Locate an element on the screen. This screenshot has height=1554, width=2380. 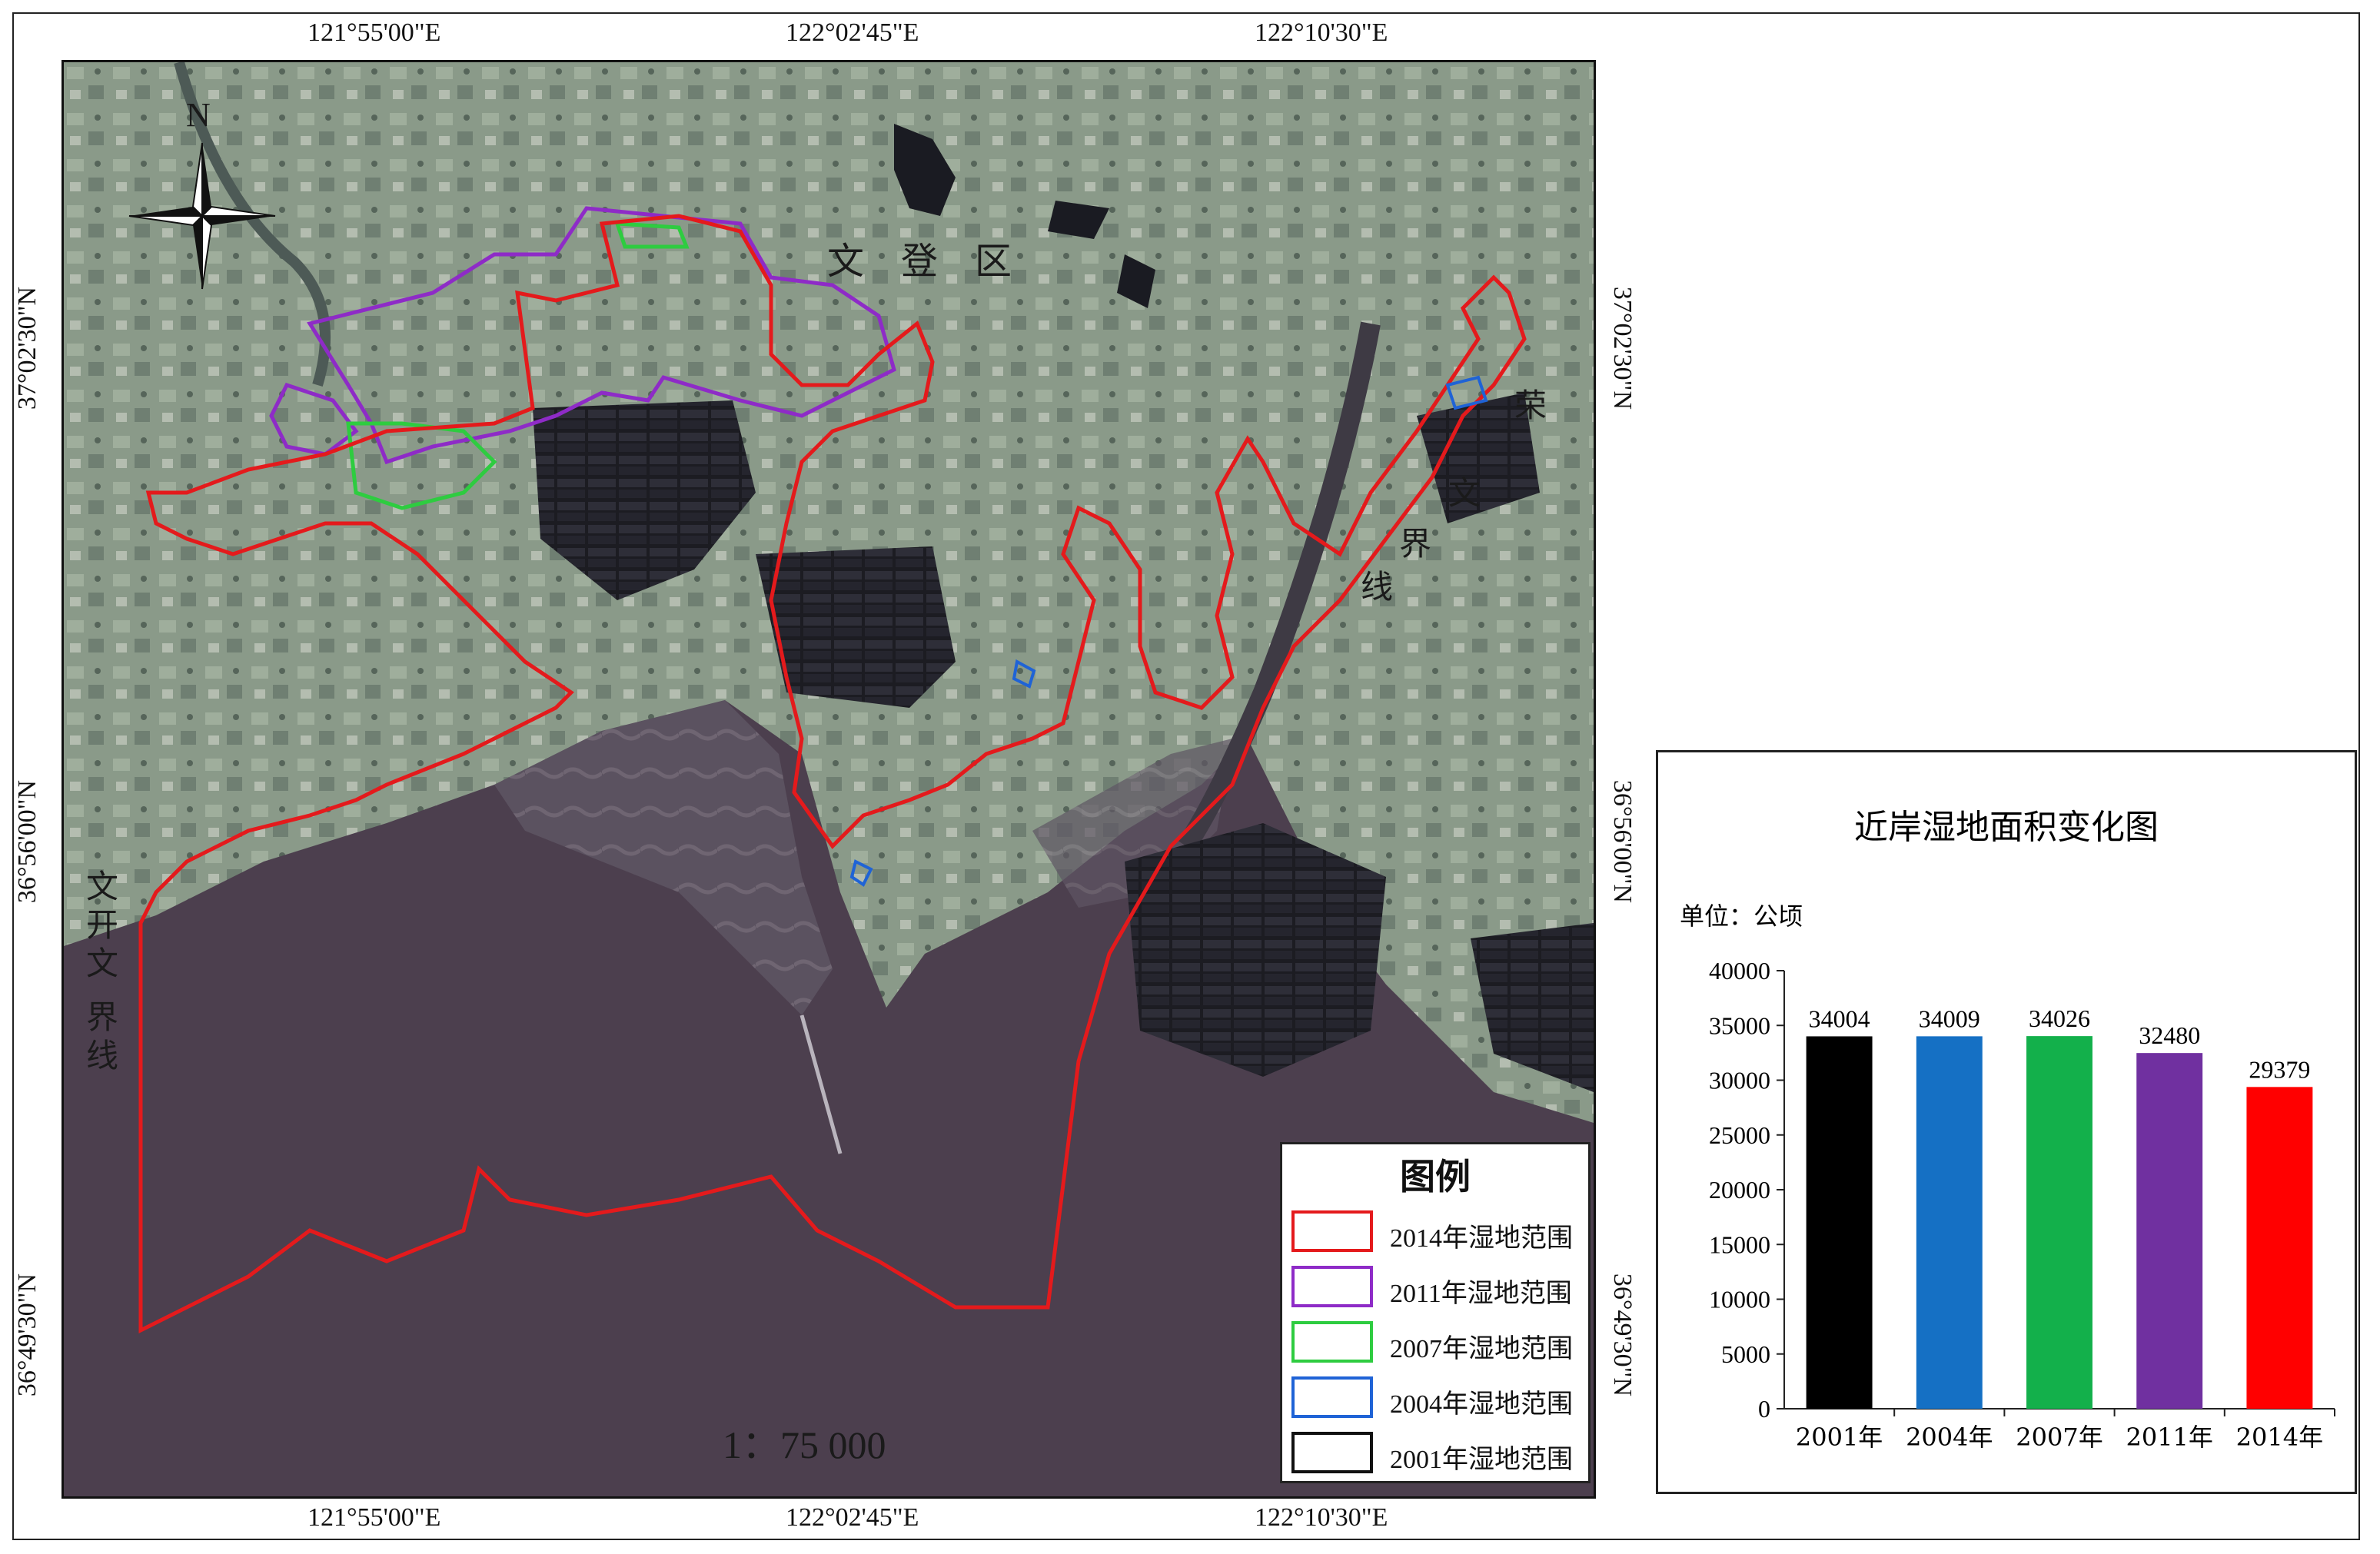
legend-label-2004: 2004年湿地范围 is located at coordinates (1481, 1404).